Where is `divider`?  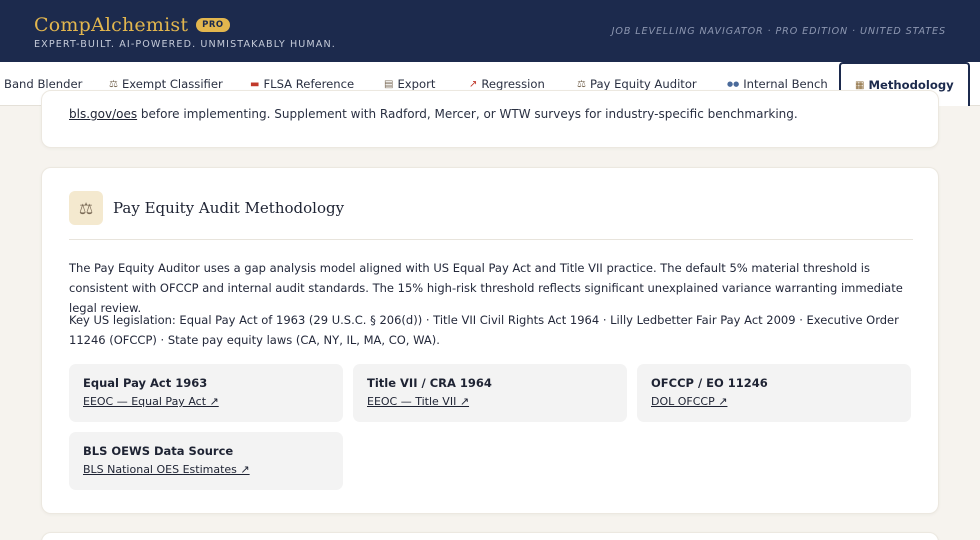 divider is located at coordinates (491, 239).